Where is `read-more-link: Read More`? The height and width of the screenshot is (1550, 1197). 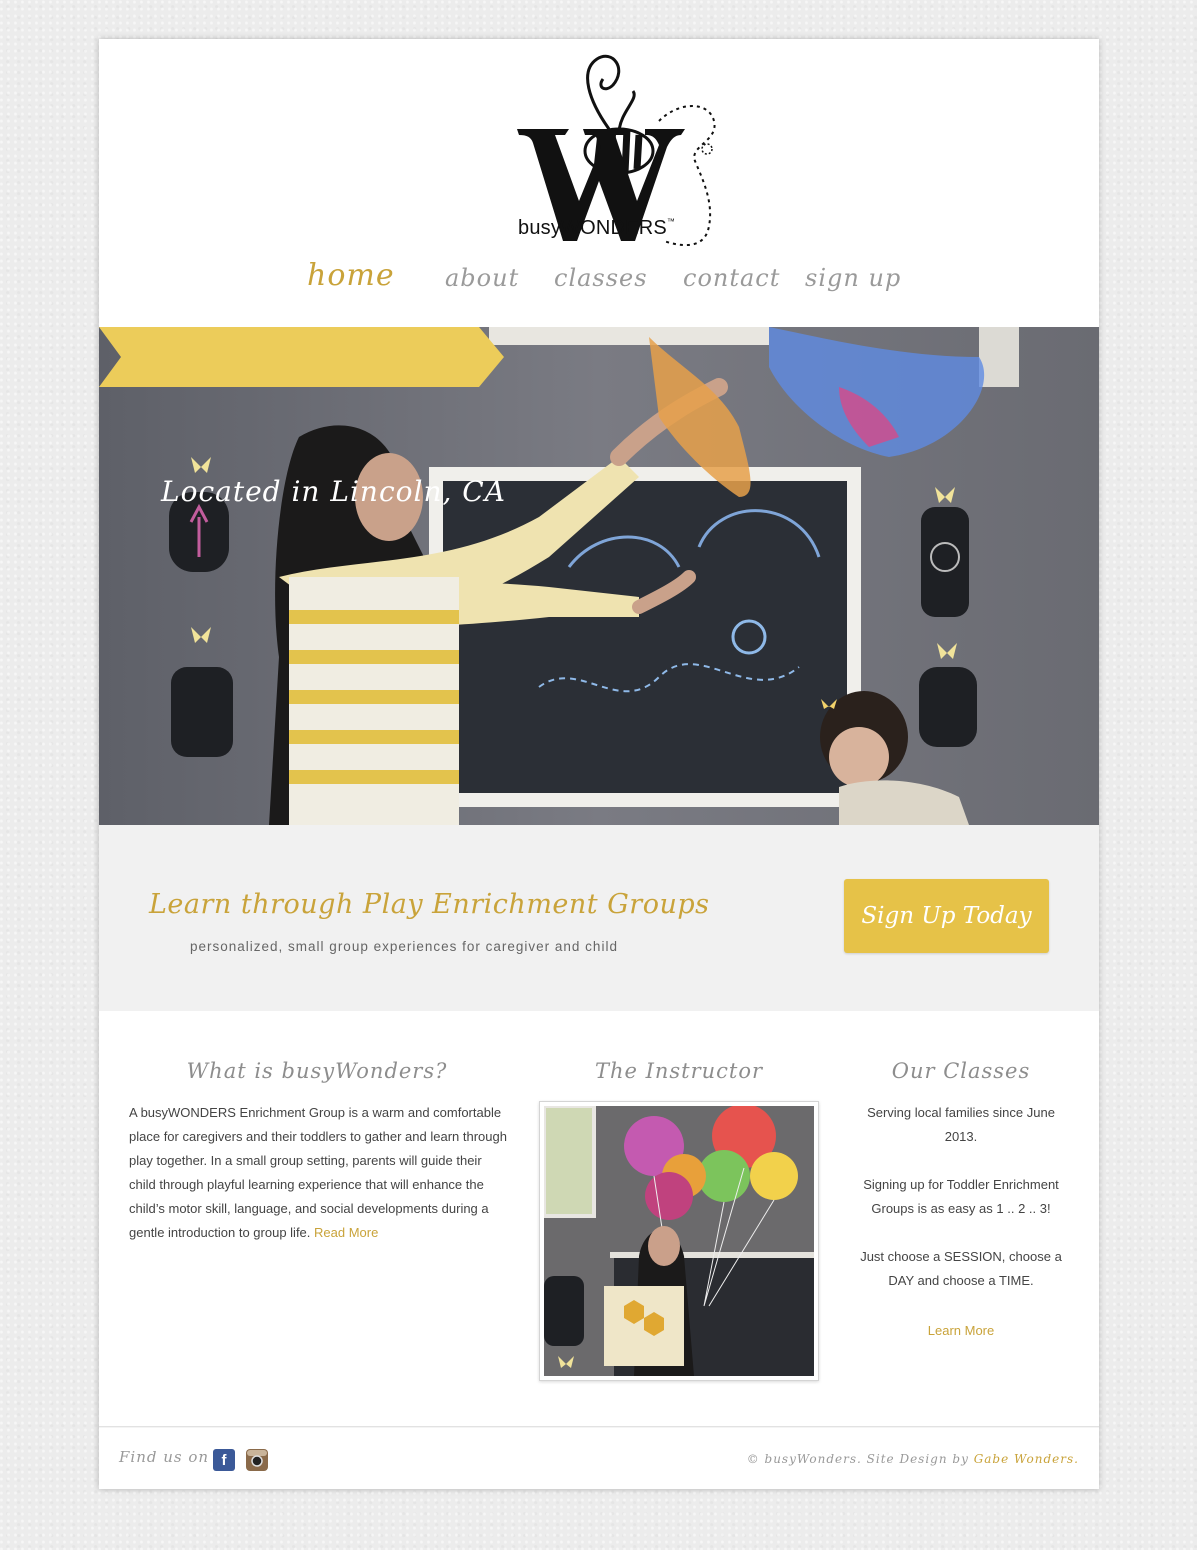
read-more-link: Read More is located at coordinates (346, 1232).